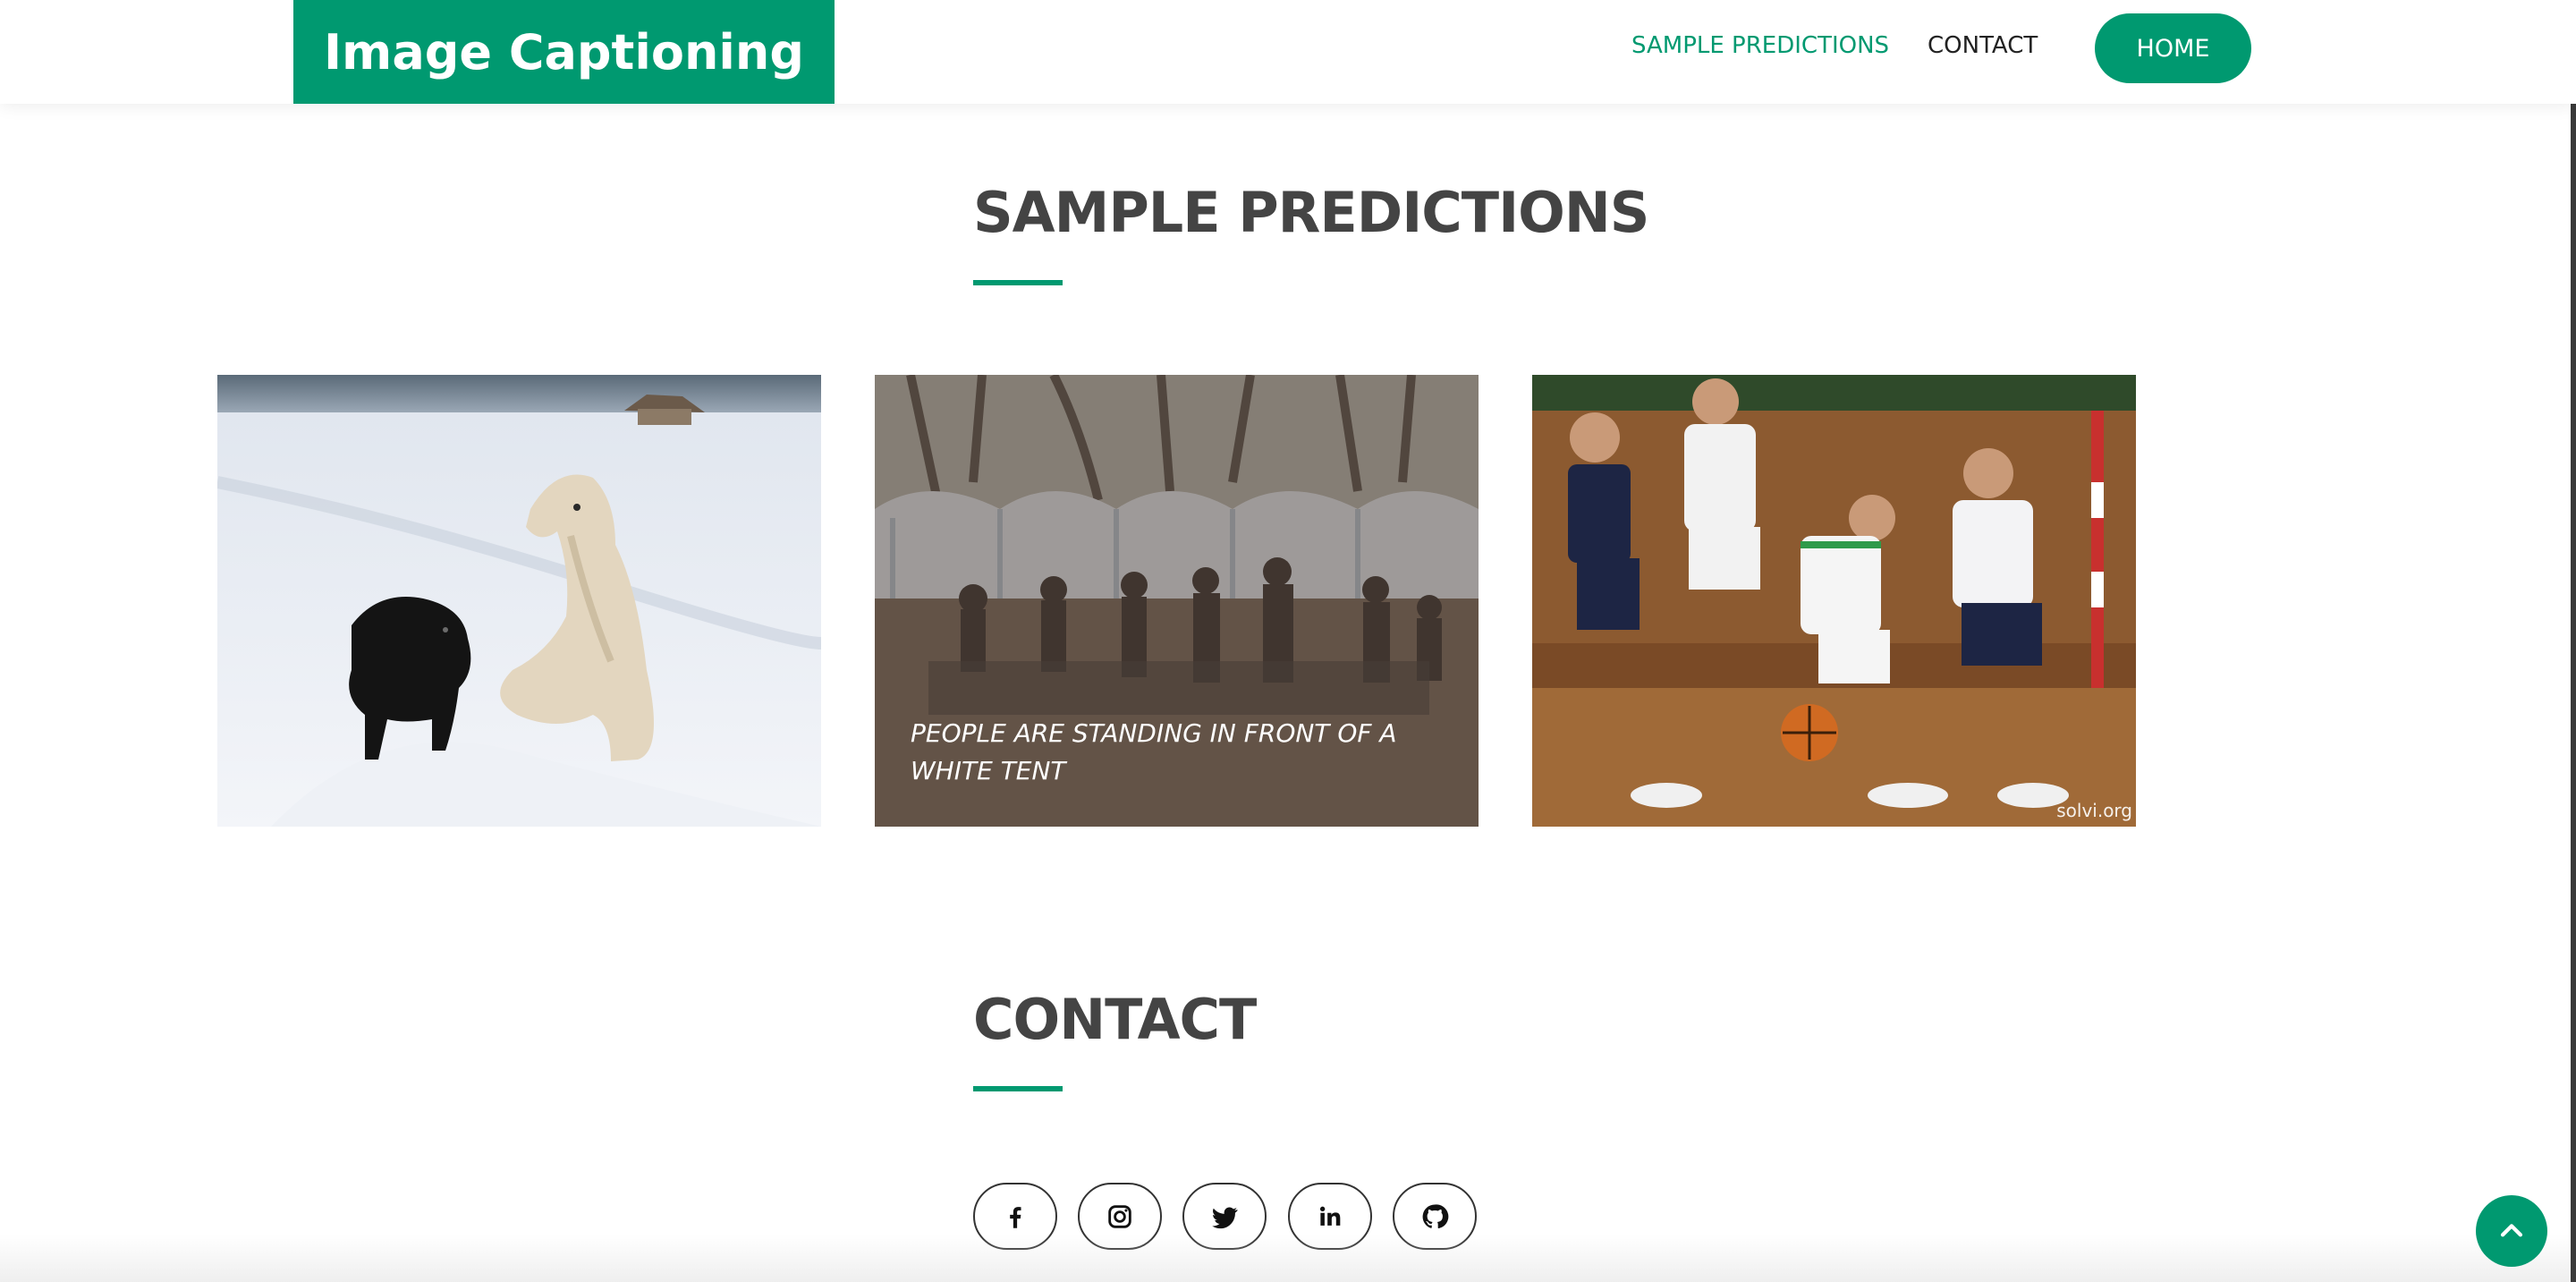 The image size is (2576, 1282). What do you see at coordinates (1115, 1020) in the screenshot?
I see `section-title-contact: CONTACT` at bounding box center [1115, 1020].